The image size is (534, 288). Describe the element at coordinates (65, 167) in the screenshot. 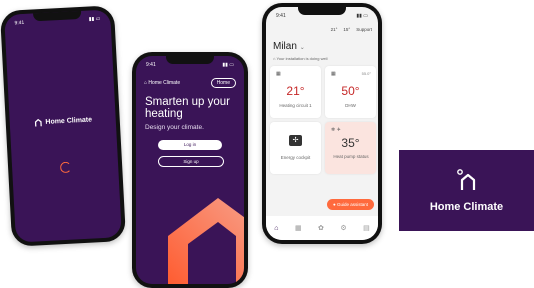

I see `loading-spinner-icon` at that location.